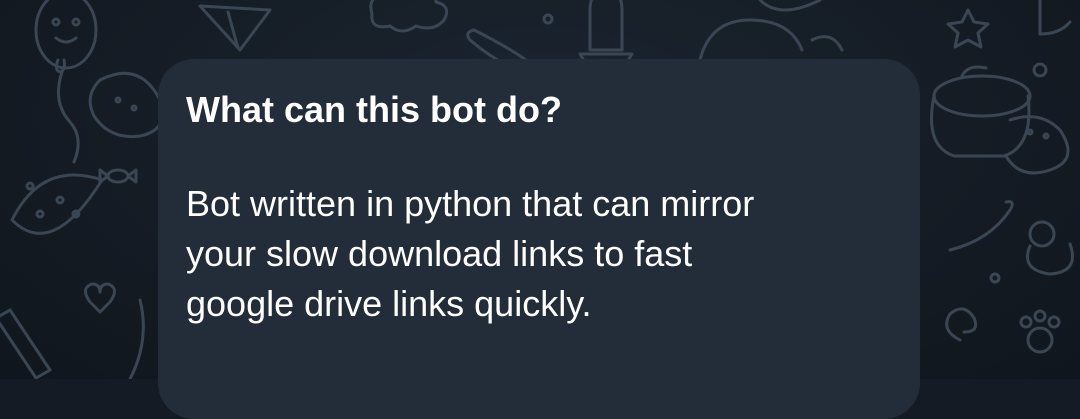 This screenshot has height=419, width=1080. What do you see at coordinates (374, 109) in the screenshot?
I see `bot-info-title: What can this bot do?` at bounding box center [374, 109].